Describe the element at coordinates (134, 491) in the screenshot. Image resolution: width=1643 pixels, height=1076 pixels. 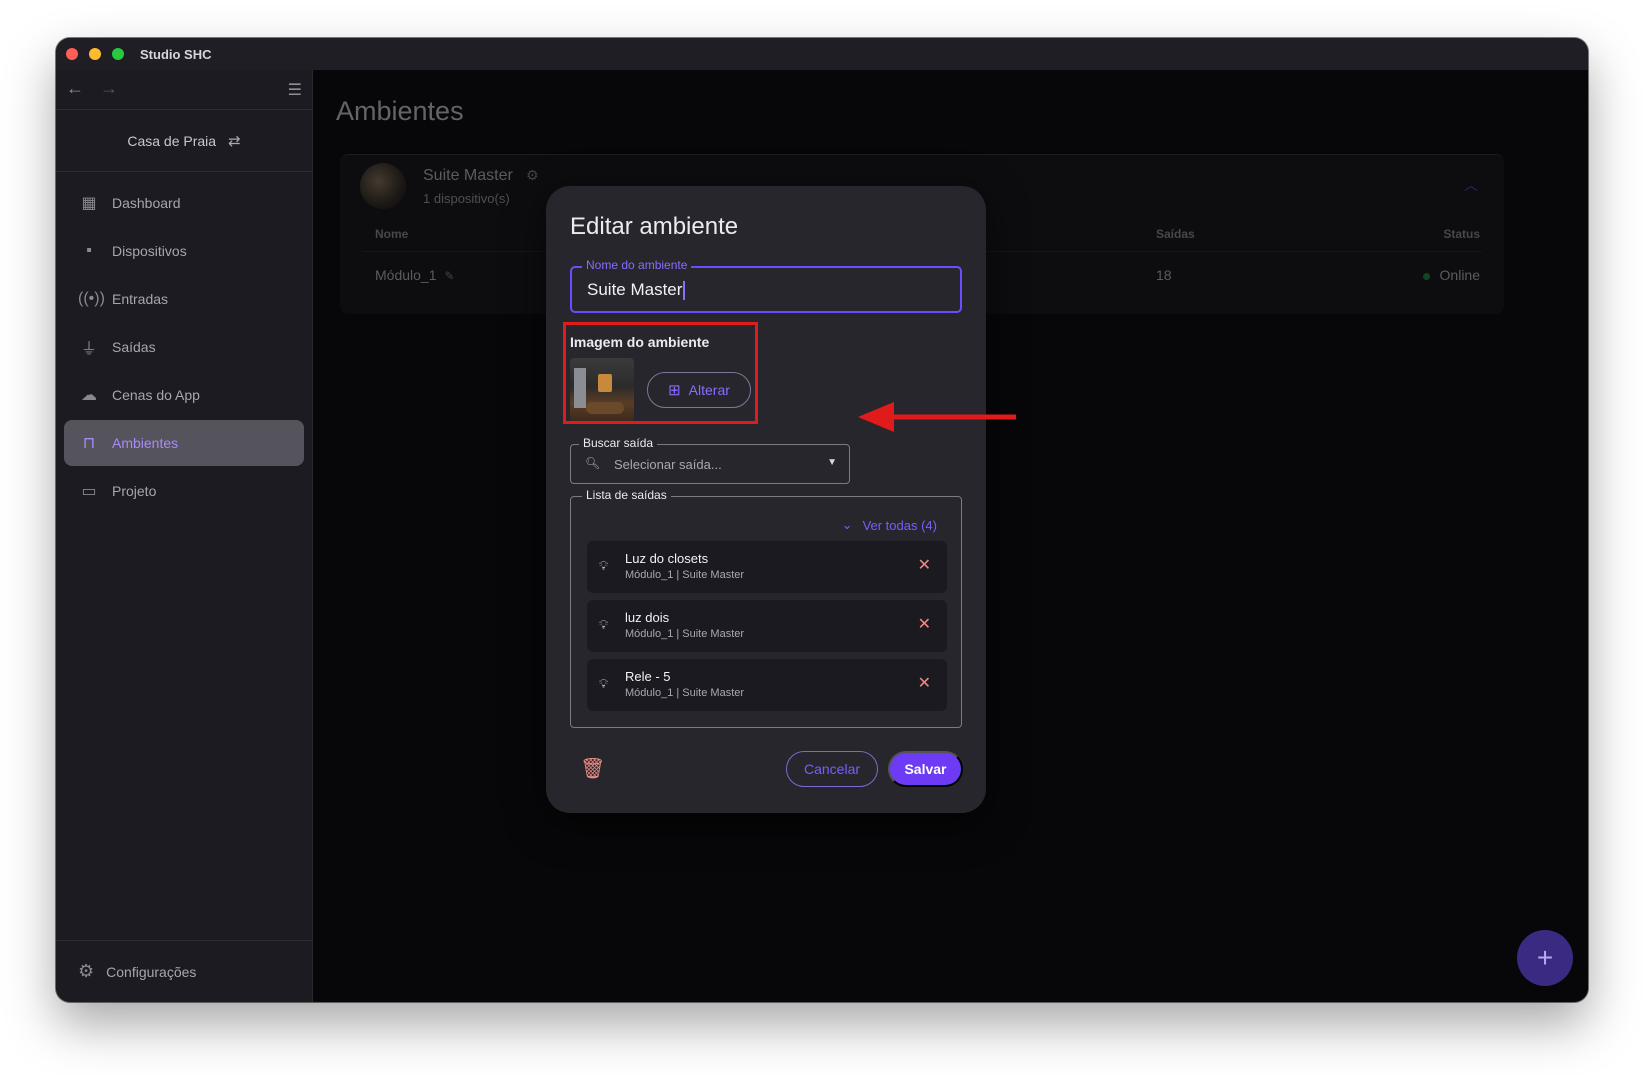
I see `sidebar-item-label: Projeto` at that location.